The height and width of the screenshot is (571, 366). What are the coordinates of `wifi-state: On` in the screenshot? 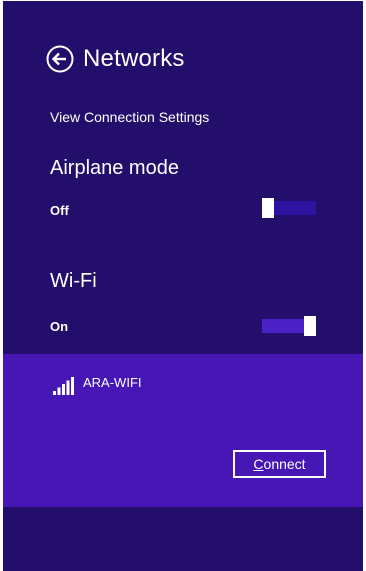 It's located at (59, 326).